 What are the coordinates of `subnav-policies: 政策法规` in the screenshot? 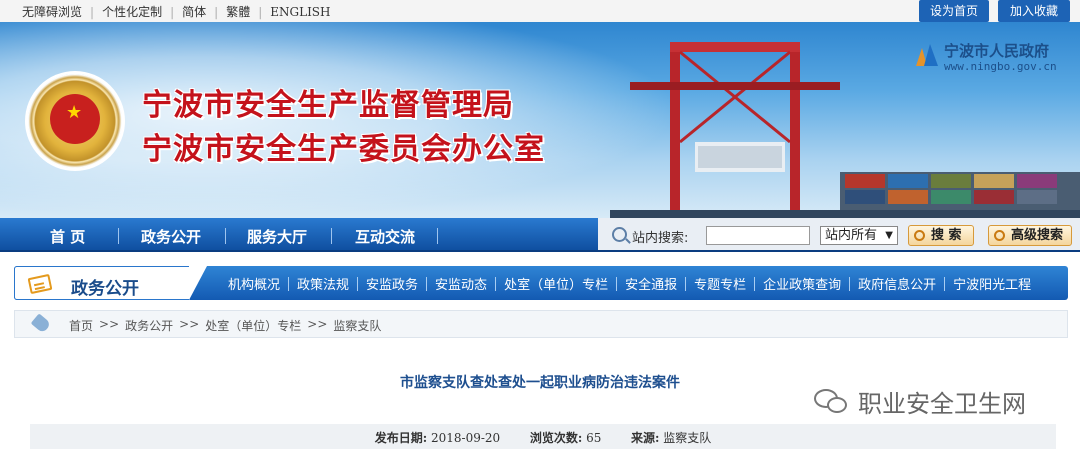 It's located at (323, 283).